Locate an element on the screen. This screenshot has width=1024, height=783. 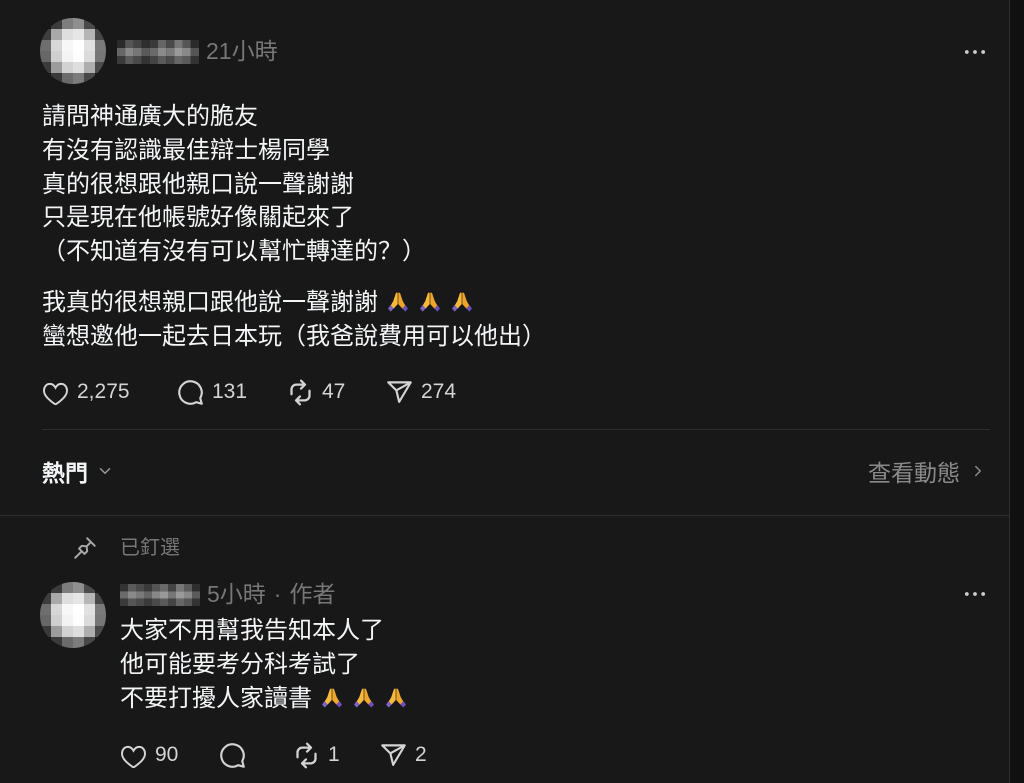
reply-comment-button is located at coordinates (232, 755).